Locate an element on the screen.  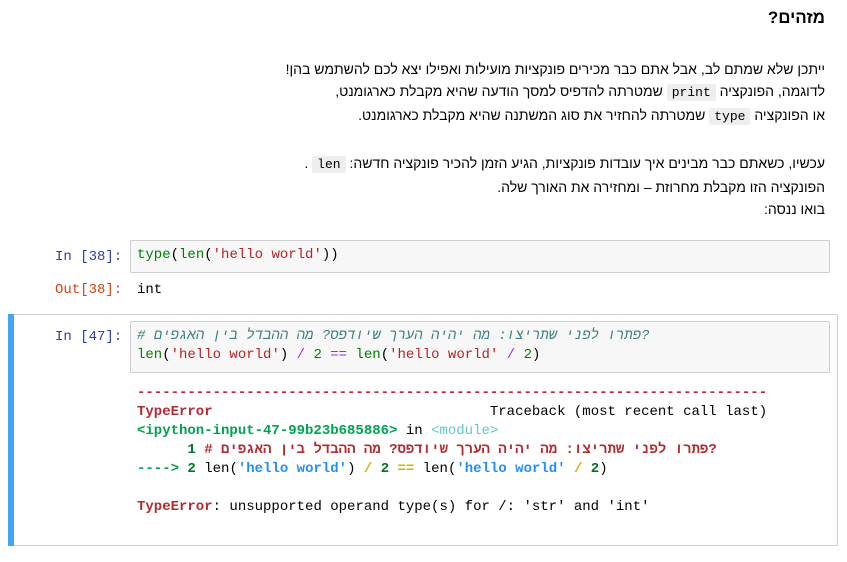
traceback-arrow: ----> is located at coordinates (158, 469).